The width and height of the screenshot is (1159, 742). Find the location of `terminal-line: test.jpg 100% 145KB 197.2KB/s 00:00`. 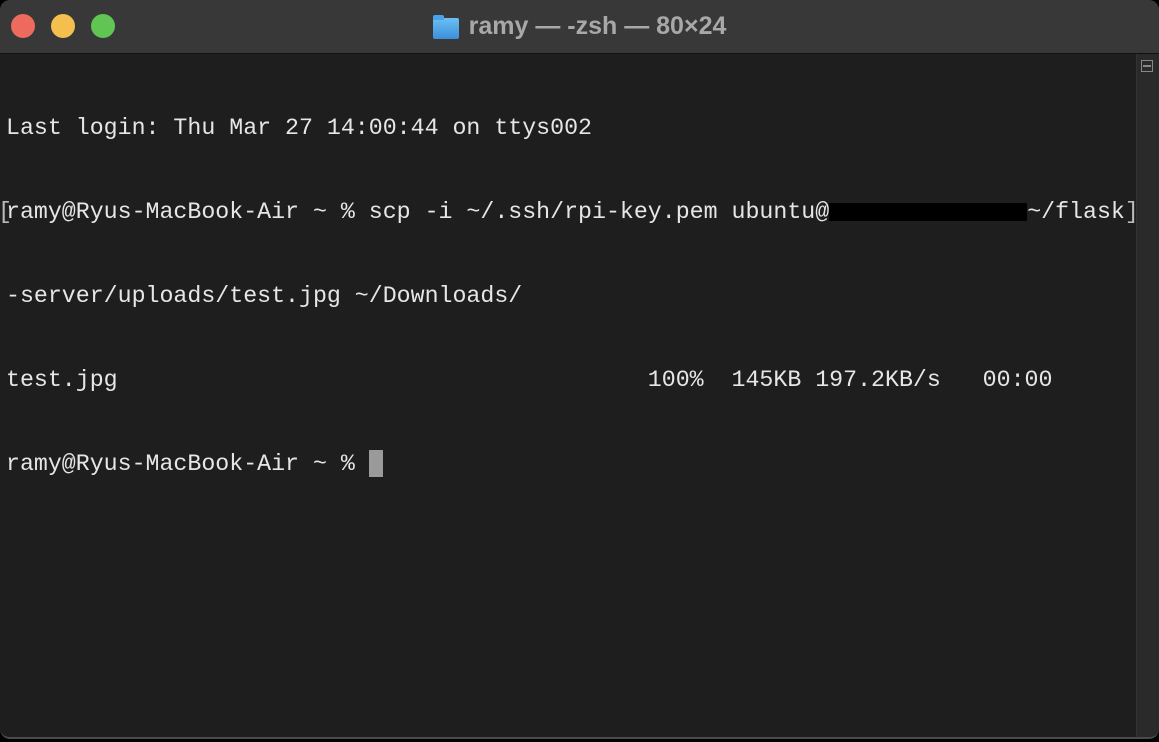

terminal-line: test.jpg 100% 145KB 197.2KB/s 00:00 is located at coordinates (529, 380).